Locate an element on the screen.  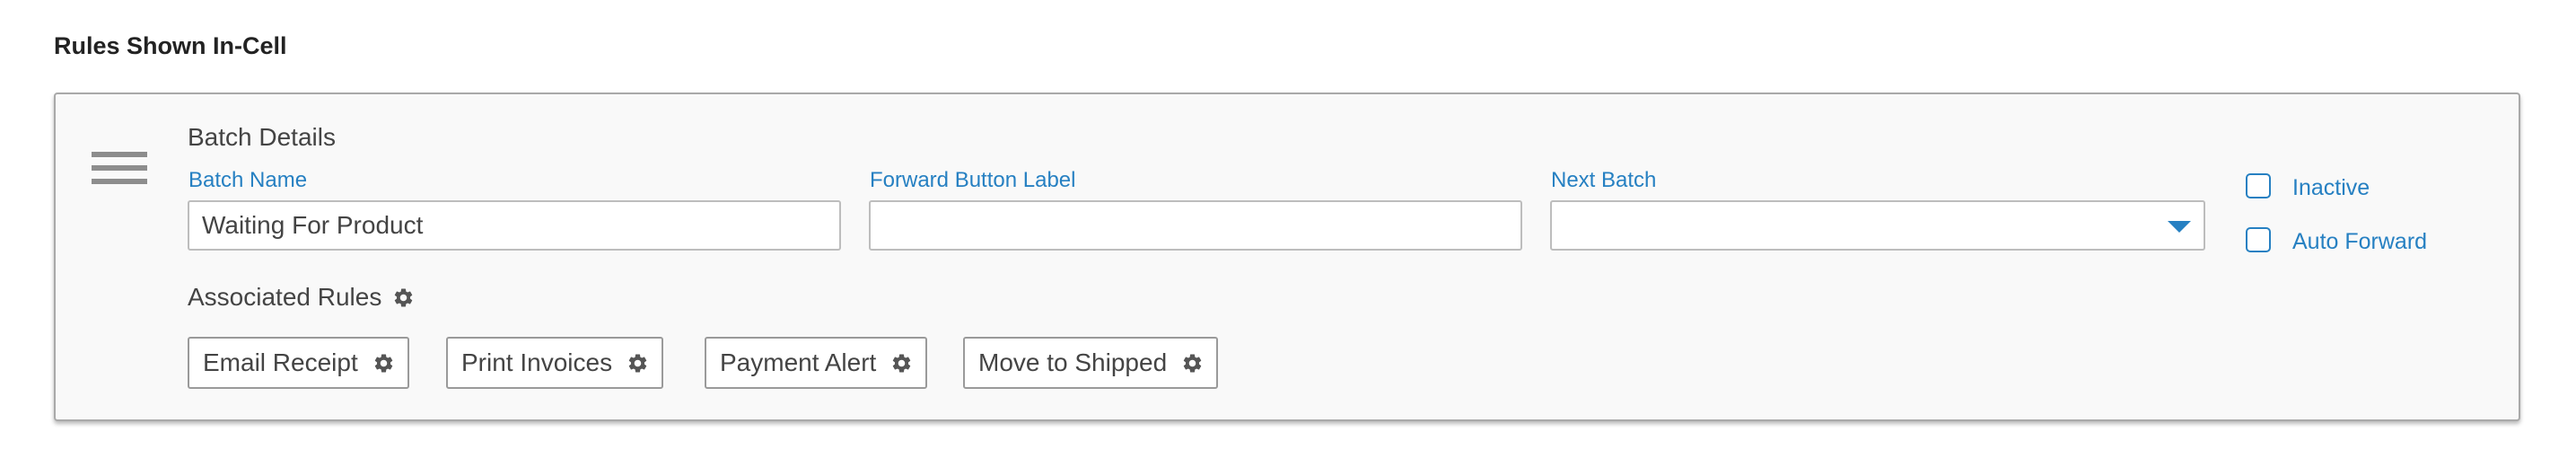
rule-chip-label: Email Receipt is located at coordinates (280, 362).